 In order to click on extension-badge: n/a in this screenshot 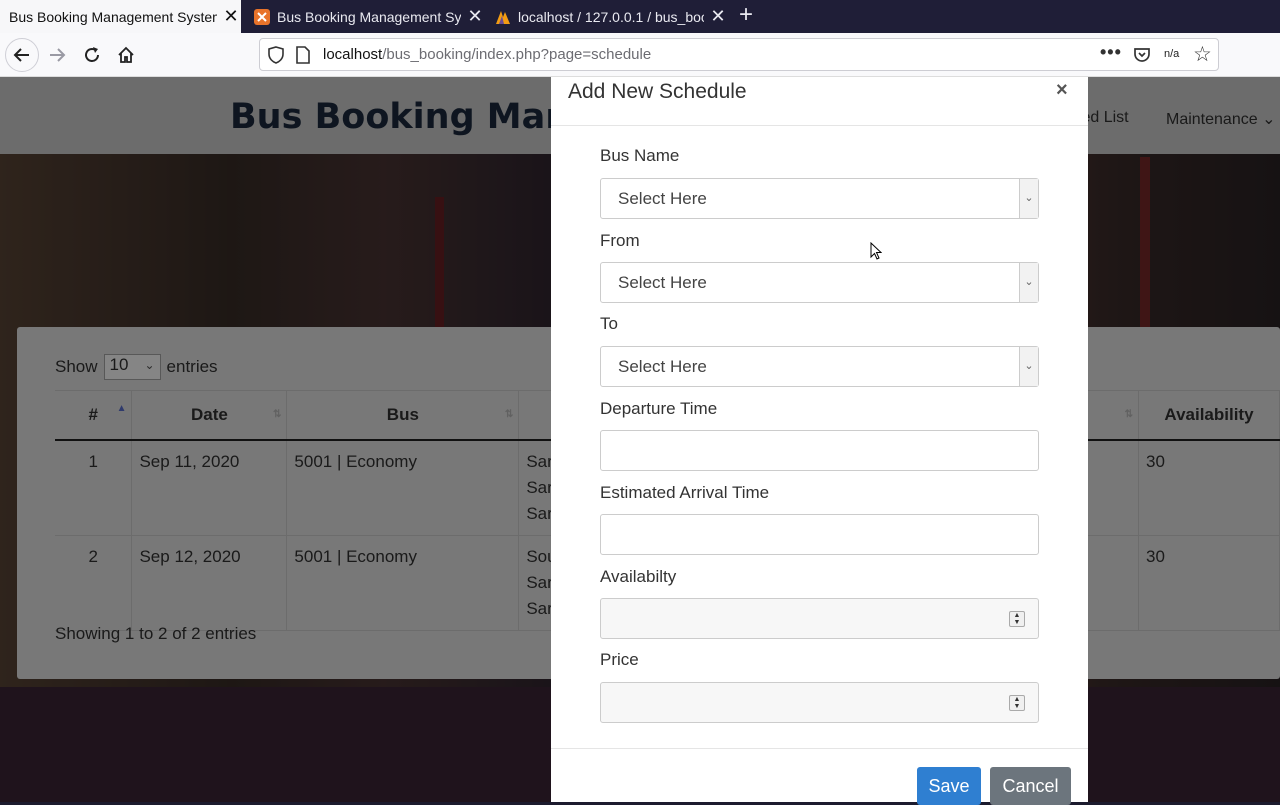, I will do `click(1171, 54)`.